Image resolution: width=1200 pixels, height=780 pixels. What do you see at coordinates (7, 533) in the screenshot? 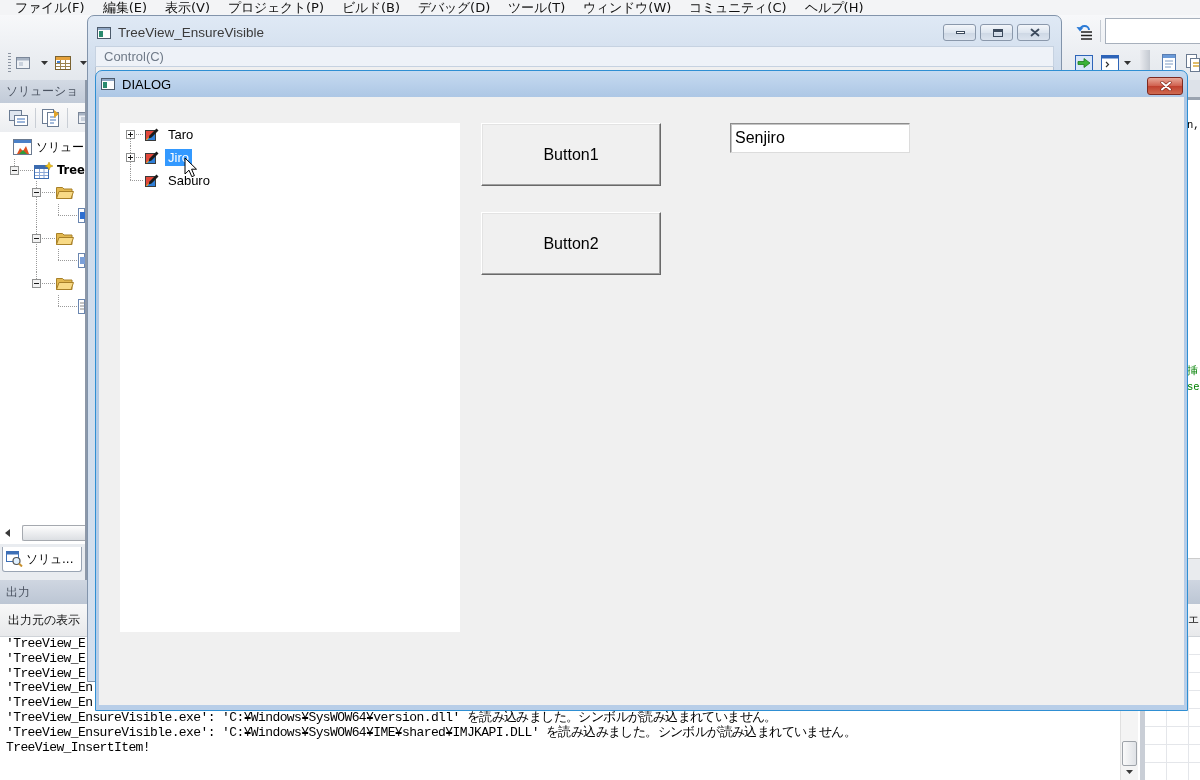
I see `scroll-left-icon` at bounding box center [7, 533].